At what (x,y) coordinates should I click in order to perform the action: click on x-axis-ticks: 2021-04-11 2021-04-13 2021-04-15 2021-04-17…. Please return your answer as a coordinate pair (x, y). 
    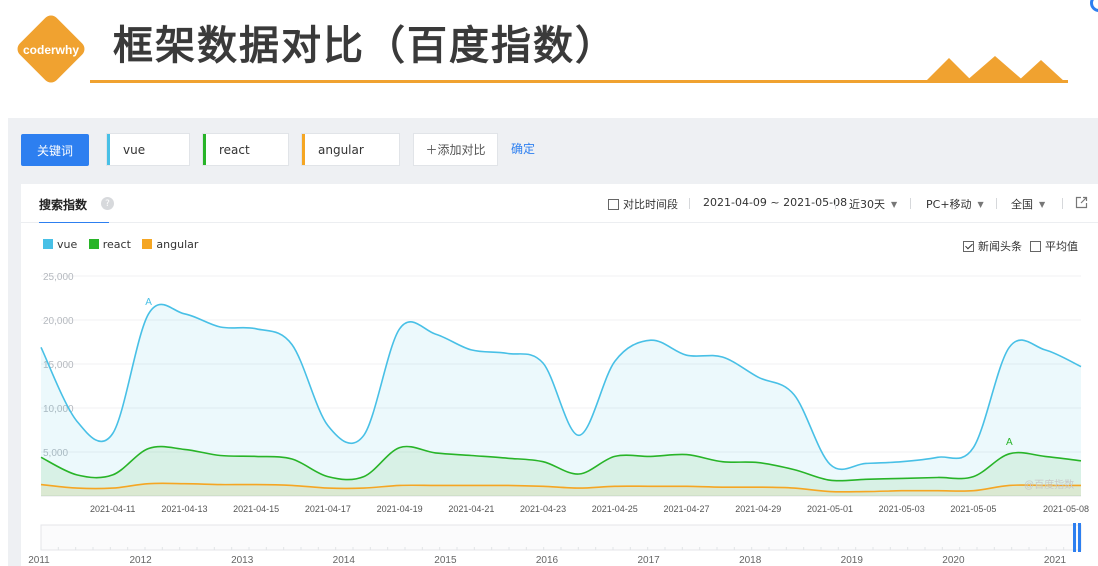
    Looking at the image, I should click on (589, 509).